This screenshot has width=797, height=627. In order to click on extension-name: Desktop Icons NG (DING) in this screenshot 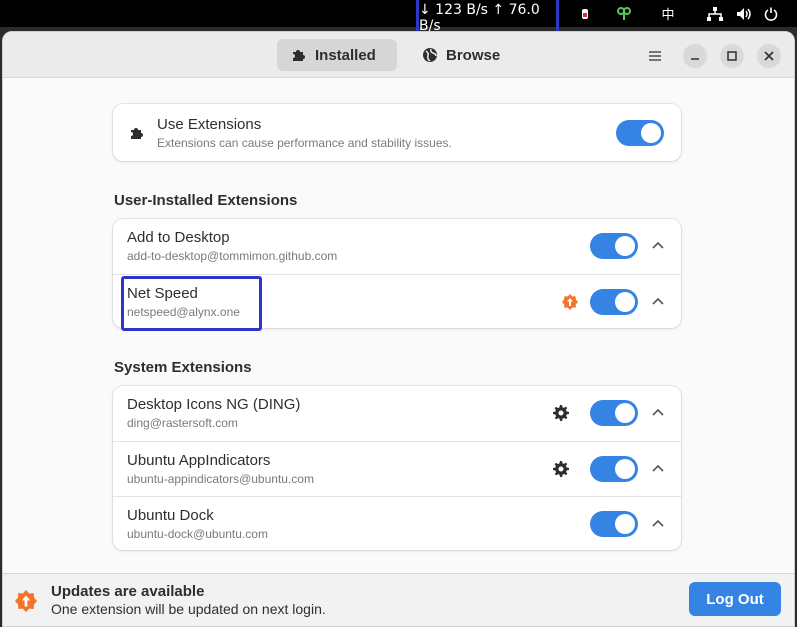, I will do `click(214, 404)`.